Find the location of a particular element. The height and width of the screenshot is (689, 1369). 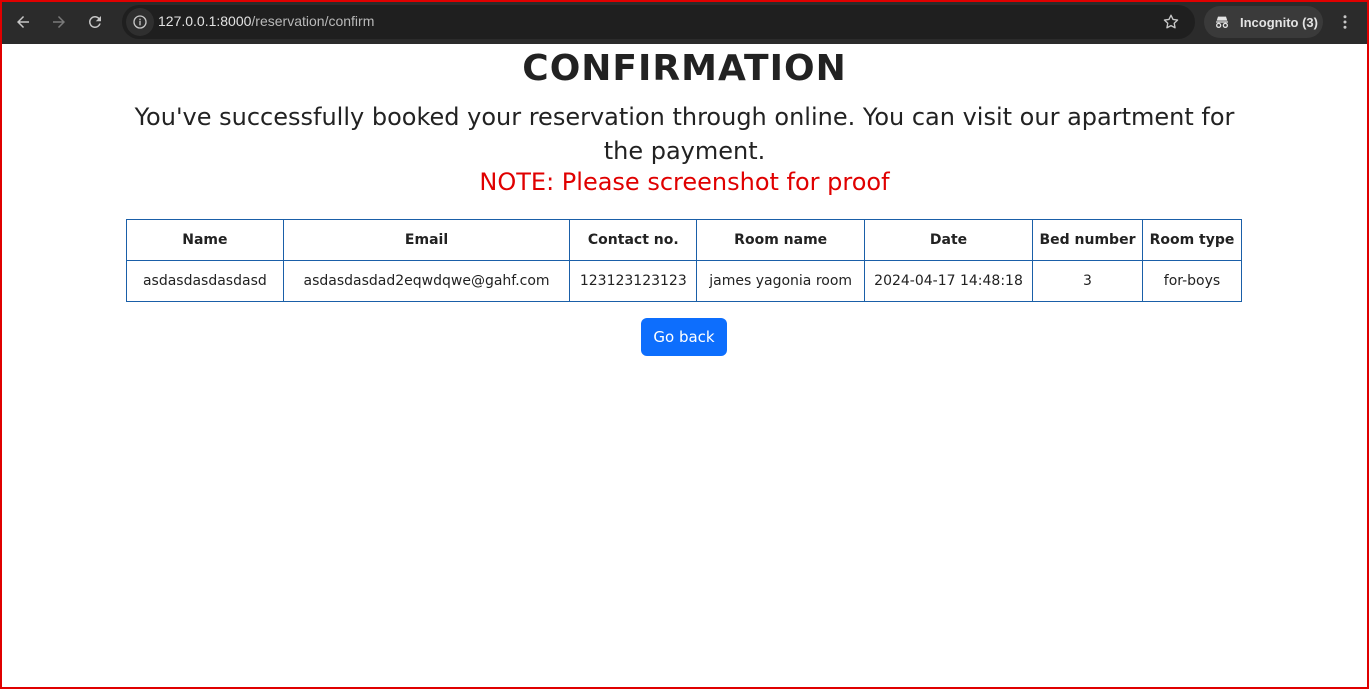

cell-room-name: james yagonia room is located at coordinates (781, 281).